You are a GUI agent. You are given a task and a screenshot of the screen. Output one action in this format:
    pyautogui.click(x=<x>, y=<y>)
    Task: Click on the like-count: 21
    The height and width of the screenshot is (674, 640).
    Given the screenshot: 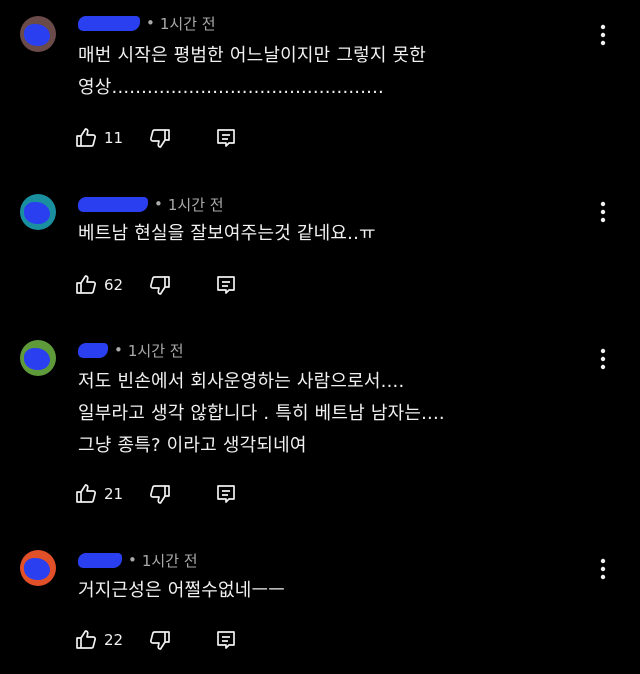 What is the action you would take?
    pyautogui.click(x=114, y=494)
    